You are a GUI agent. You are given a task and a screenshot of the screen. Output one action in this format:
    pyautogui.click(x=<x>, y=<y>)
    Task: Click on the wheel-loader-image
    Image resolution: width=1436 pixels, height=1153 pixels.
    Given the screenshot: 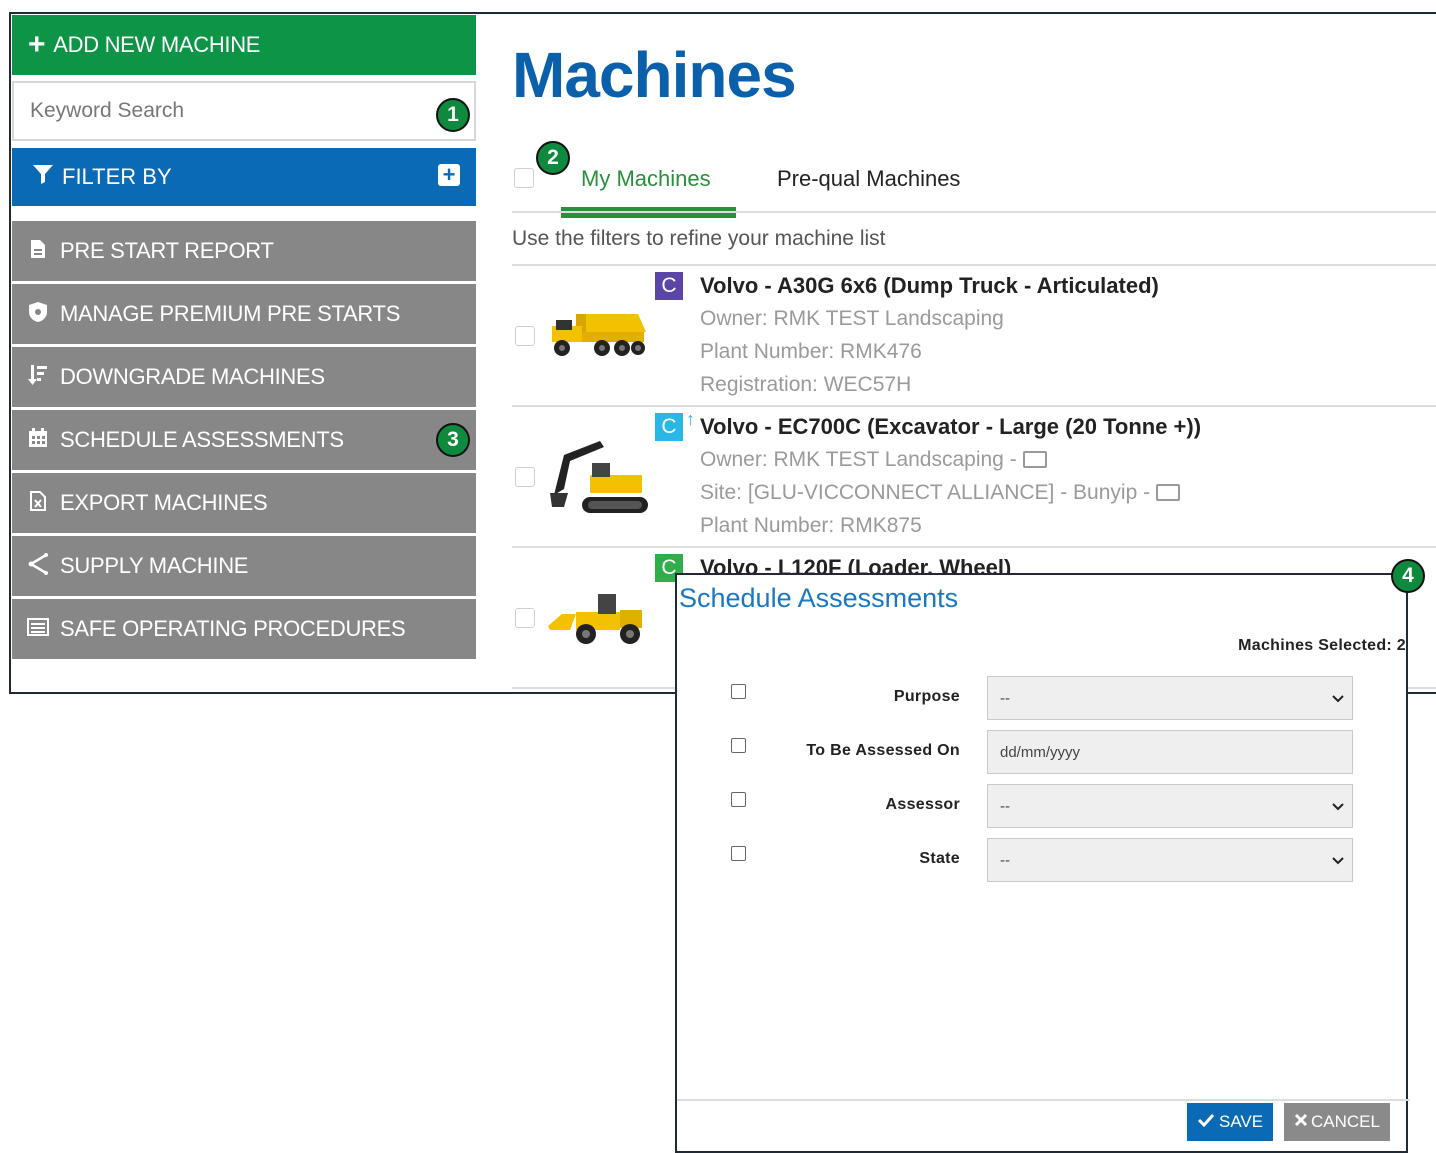 What is the action you would take?
    pyautogui.click(x=598, y=619)
    